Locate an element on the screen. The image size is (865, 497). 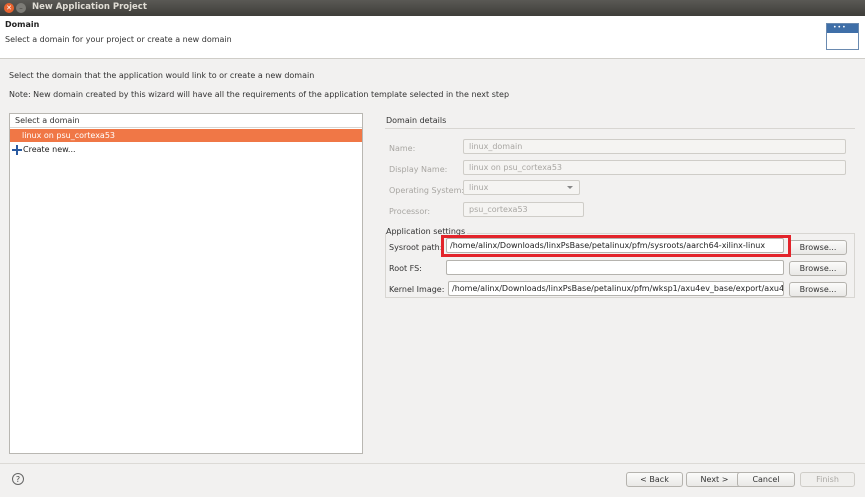
name-field: linux_domain is located at coordinates (654, 146).